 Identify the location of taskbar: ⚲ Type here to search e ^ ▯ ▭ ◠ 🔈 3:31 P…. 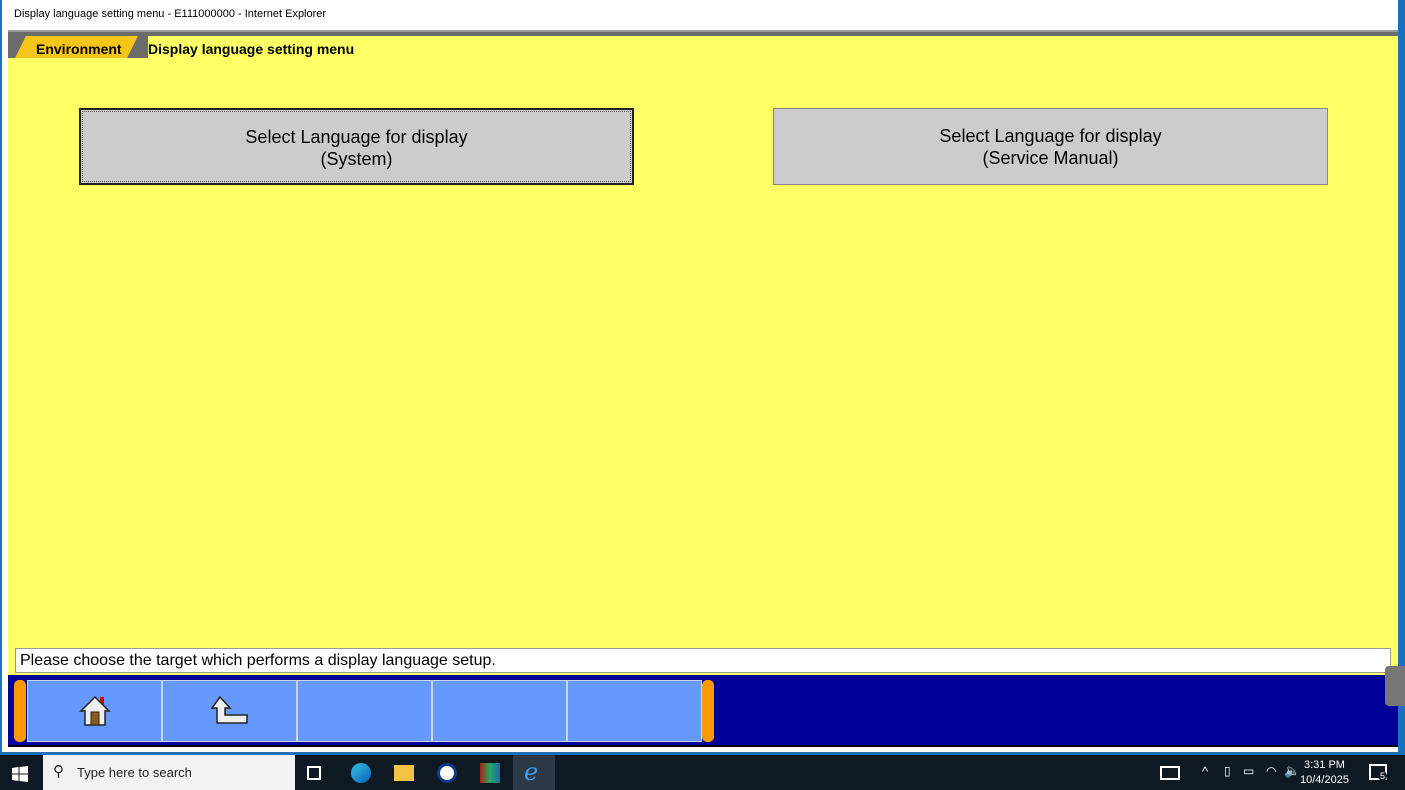
(702, 772).